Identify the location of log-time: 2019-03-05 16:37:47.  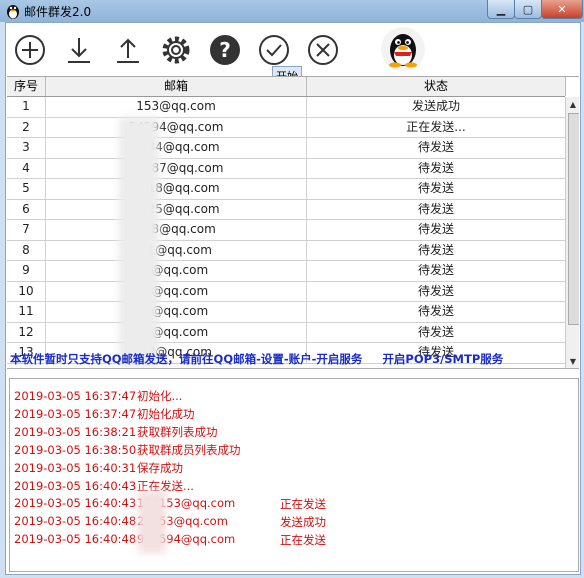
(75, 414).